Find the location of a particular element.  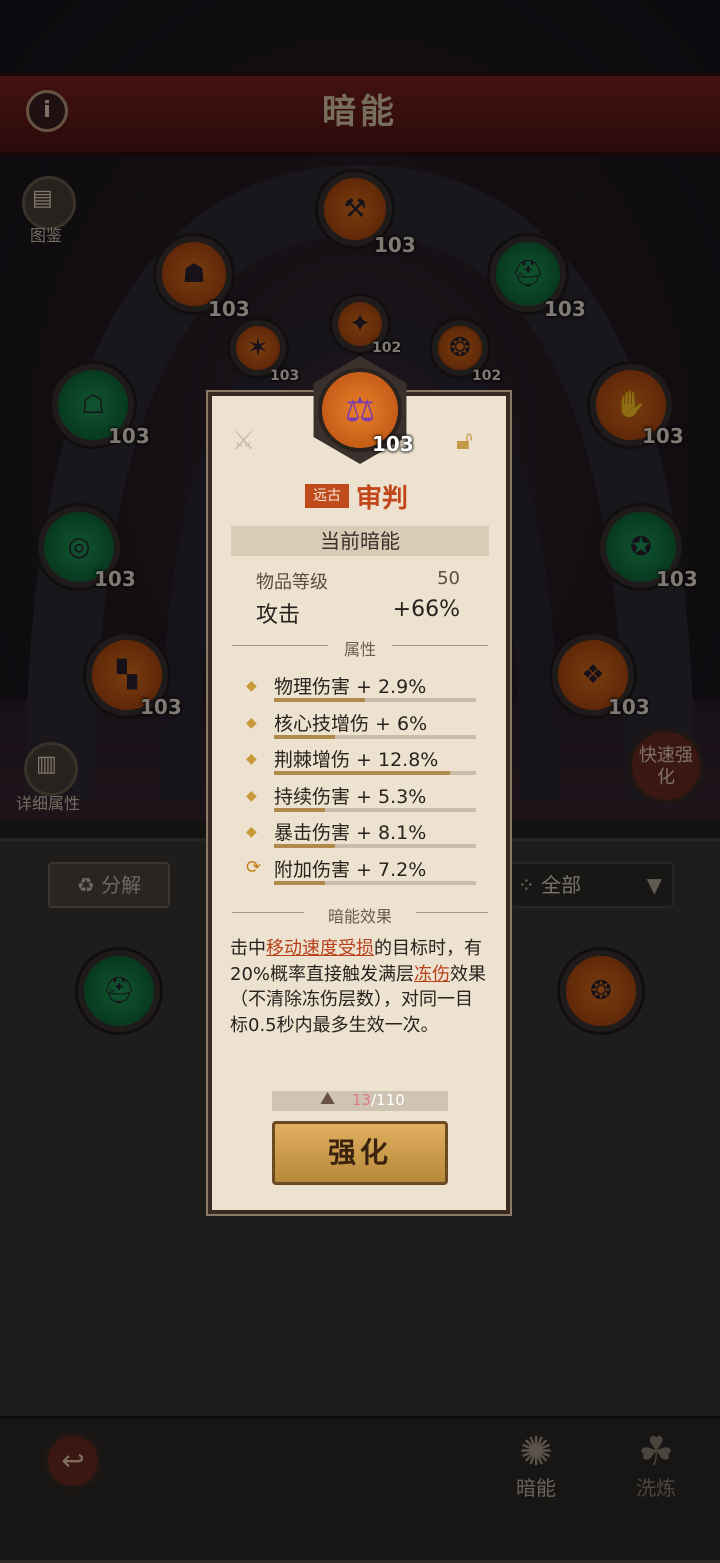

rarity-badge: 远古 is located at coordinates (327, 496).